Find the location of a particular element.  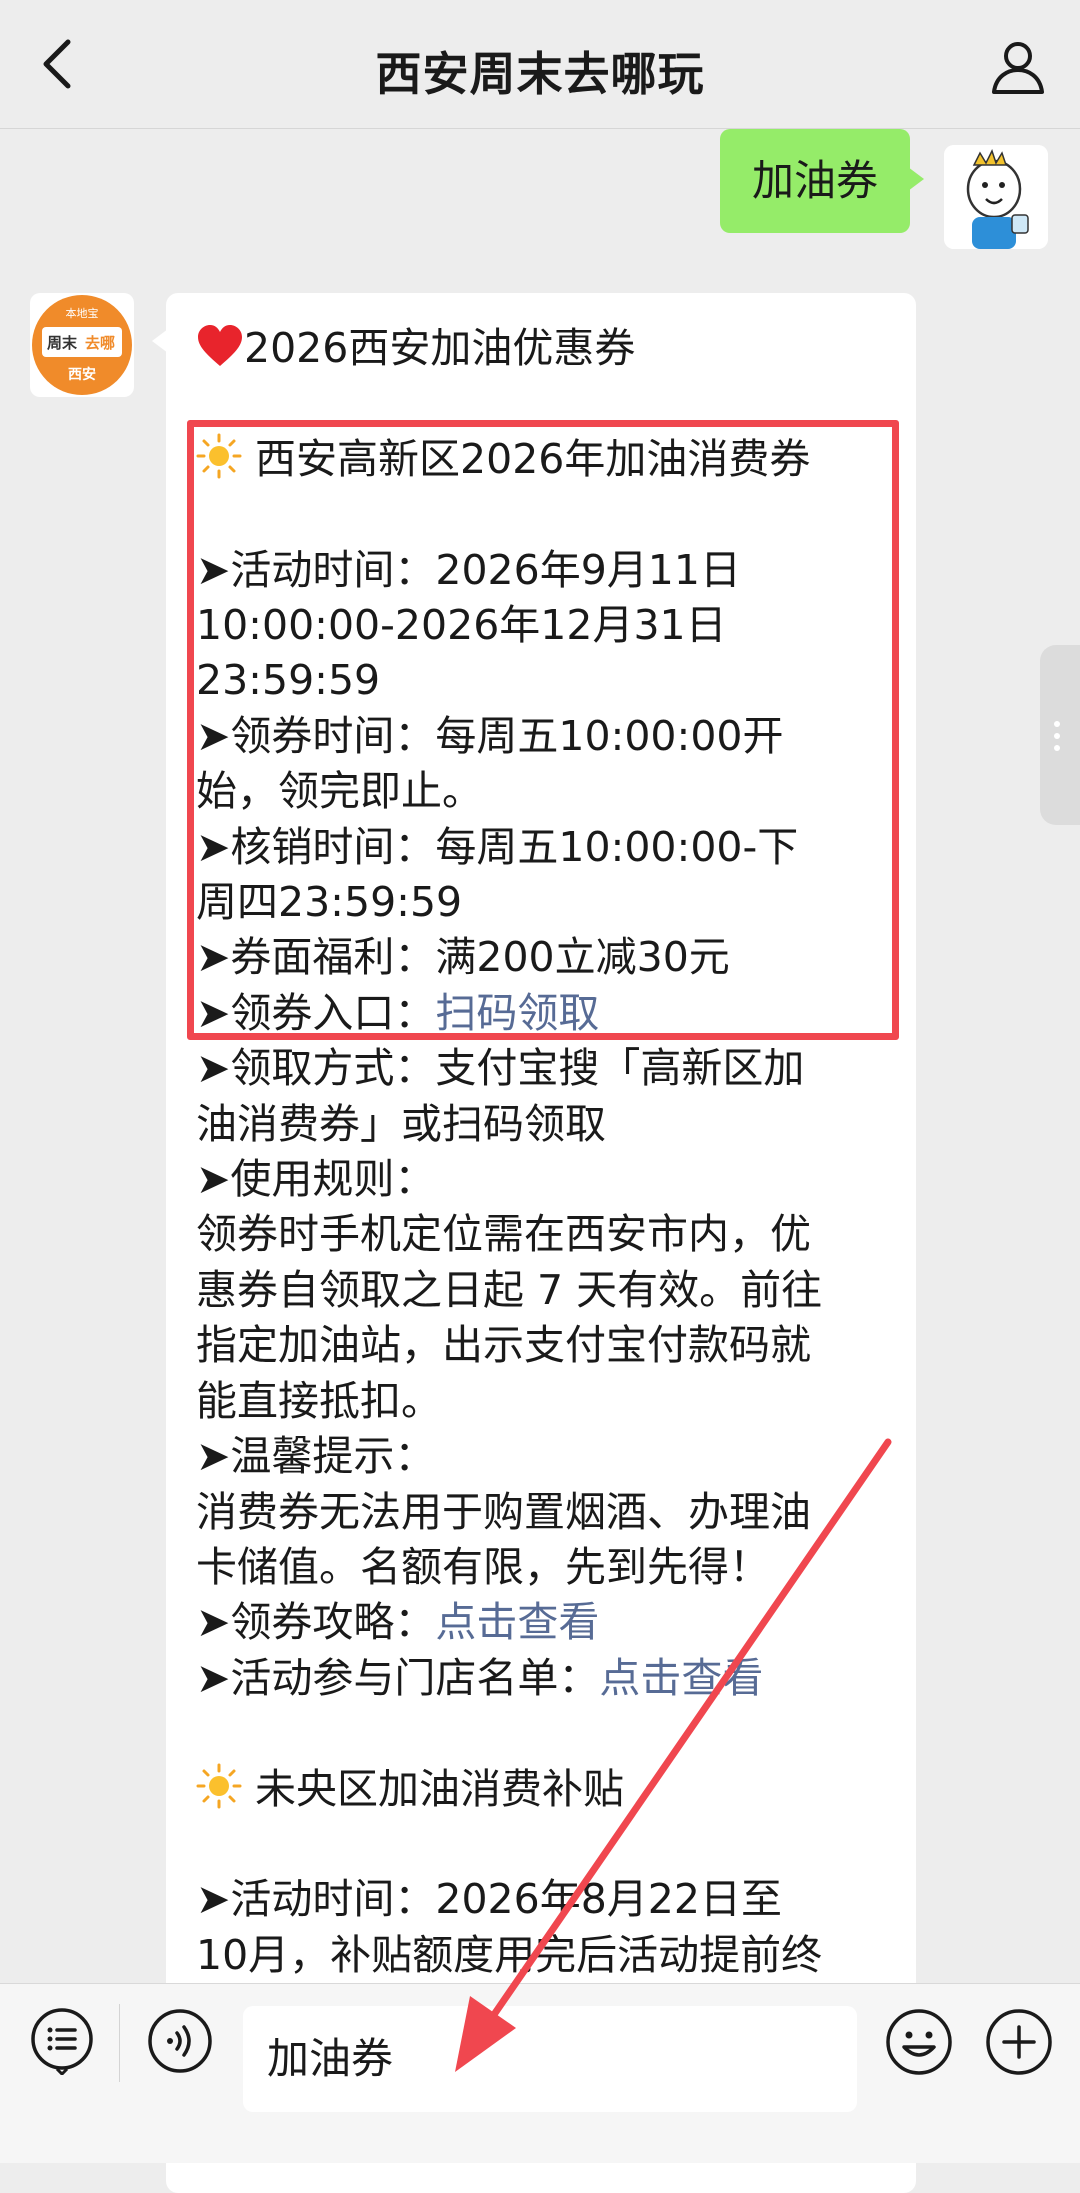

stores-line: ➤活动参与门店名单：点击查看 is located at coordinates (480, 1677).